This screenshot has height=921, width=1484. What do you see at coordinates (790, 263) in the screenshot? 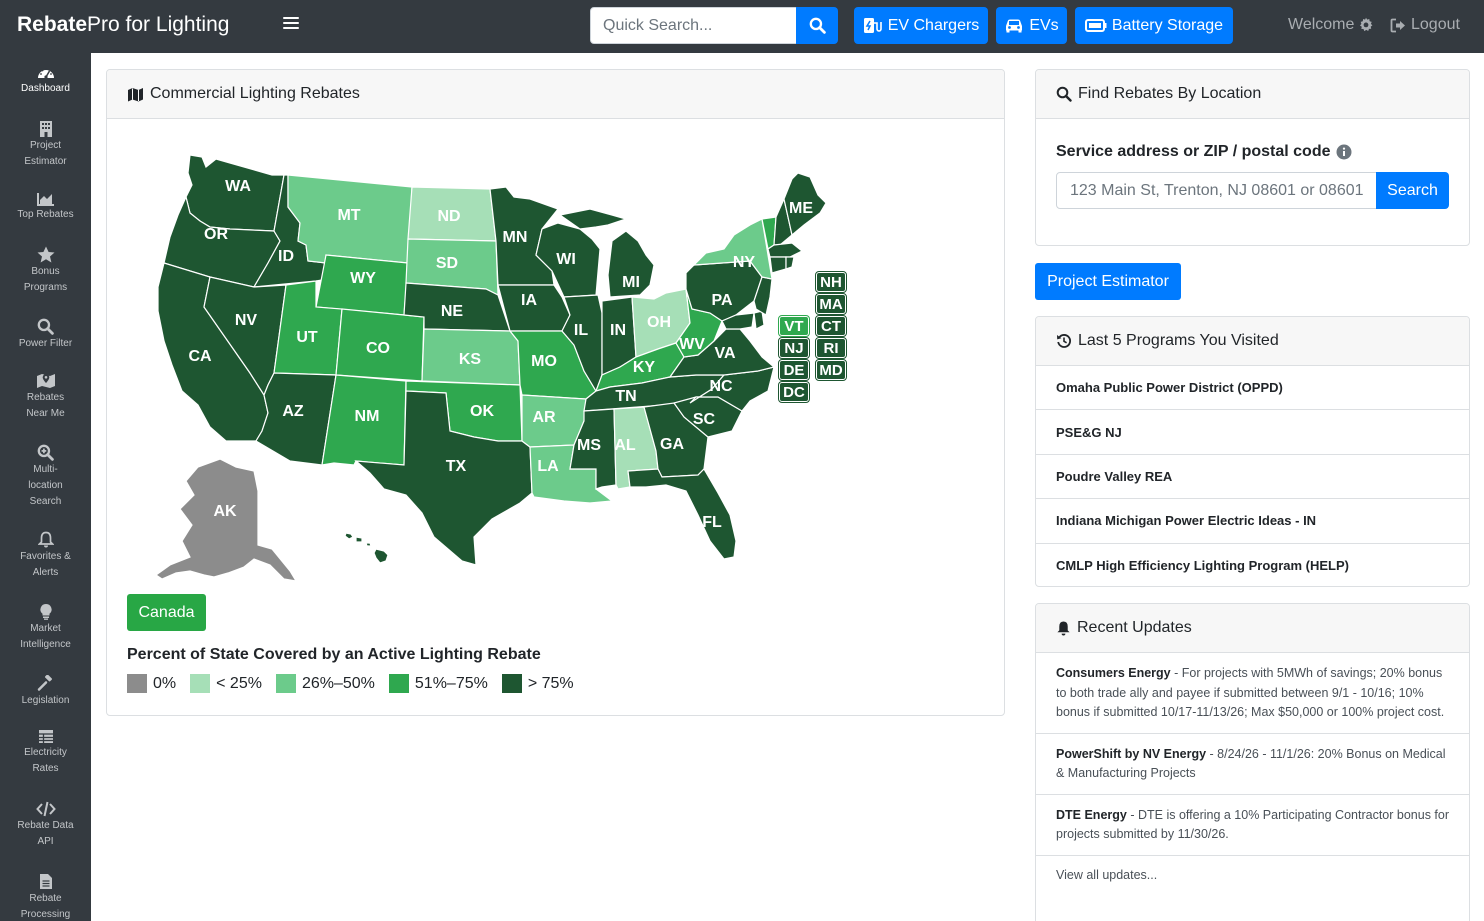
I see `state-RI` at bounding box center [790, 263].